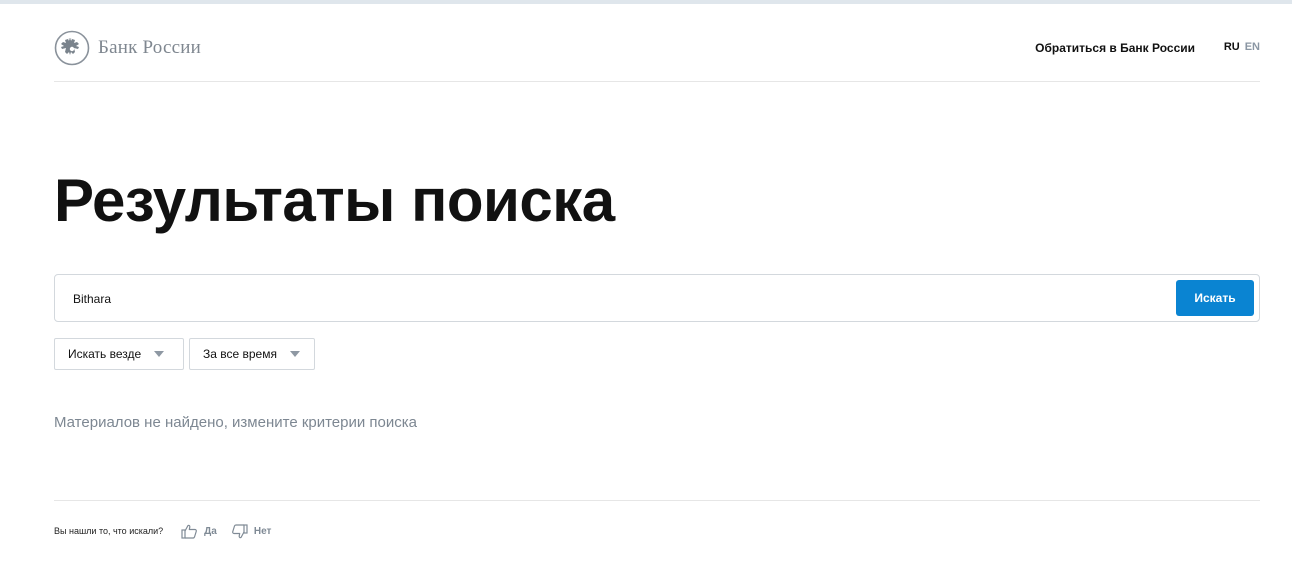  What do you see at coordinates (657, 500) in the screenshot?
I see `divider` at bounding box center [657, 500].